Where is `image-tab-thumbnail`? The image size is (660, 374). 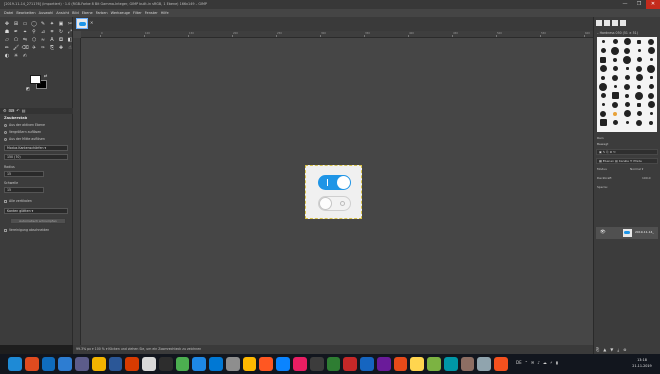
image-tab-thumbnail is located at coordinates (82, 23).